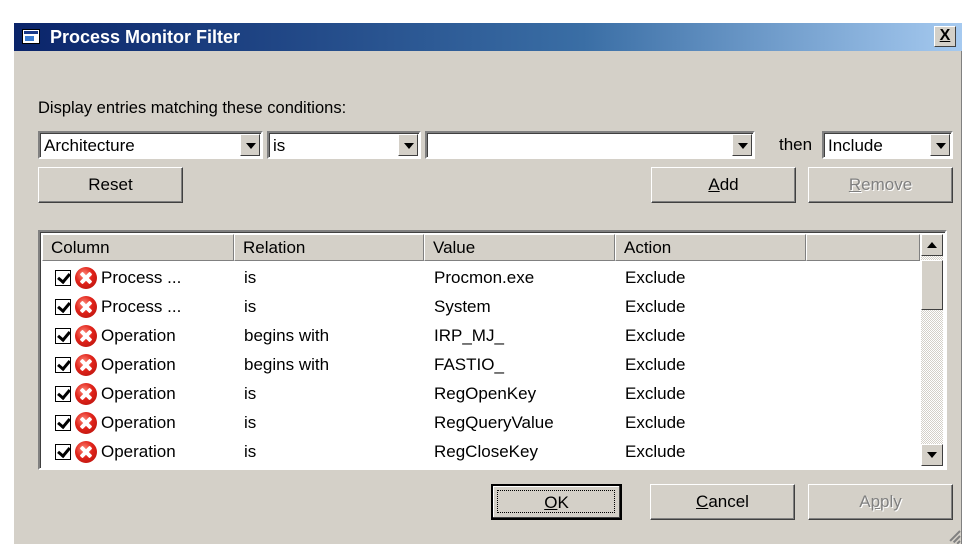 The image size is (962, 544). What do you see at coordinates (702, 501) in the screenshot?
I see `cancel-mnemonic: C` at bounding box center [702, 501].